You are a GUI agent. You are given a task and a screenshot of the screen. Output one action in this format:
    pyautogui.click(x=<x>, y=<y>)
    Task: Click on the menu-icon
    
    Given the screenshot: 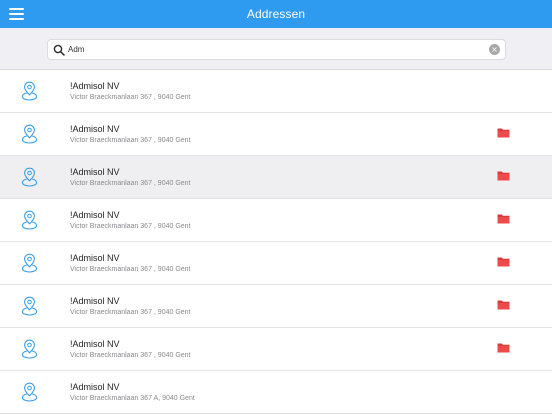 What is the action you would take?
    pyautogui.click(x=16, y=14)
    